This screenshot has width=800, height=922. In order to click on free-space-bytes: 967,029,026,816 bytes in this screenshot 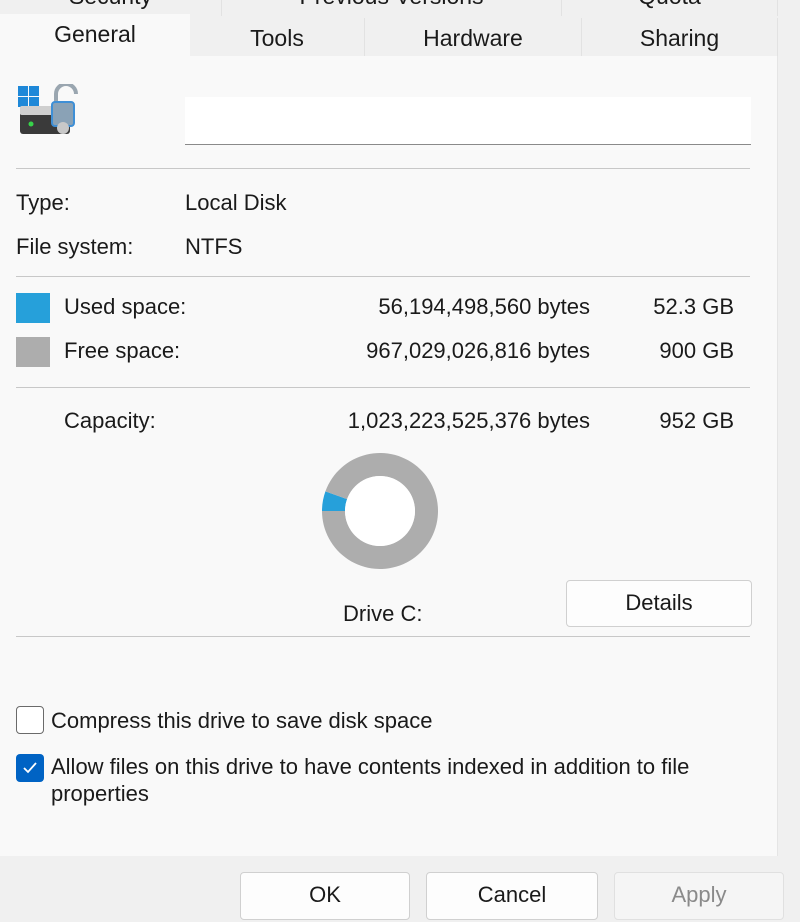, I will do `click(478, 350)`.